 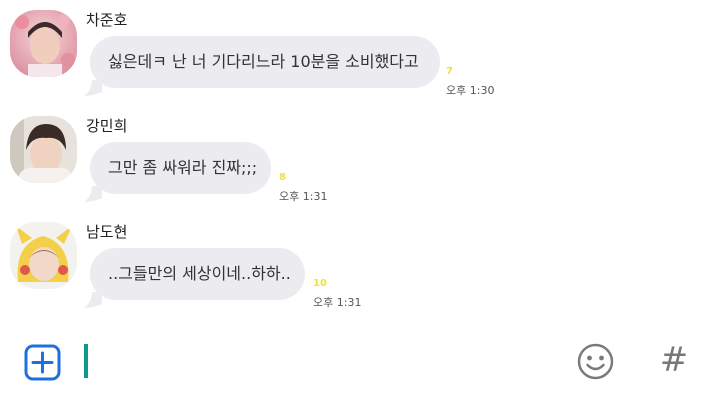 I want to click on smiley-icon, so click(x=595, y=361).